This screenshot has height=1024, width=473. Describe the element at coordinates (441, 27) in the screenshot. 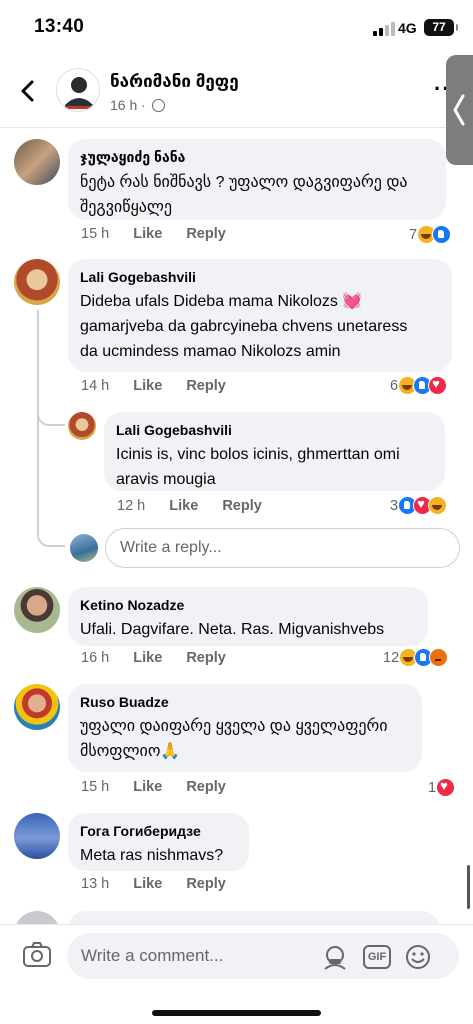

I see `battery-icon: 77` at that location.